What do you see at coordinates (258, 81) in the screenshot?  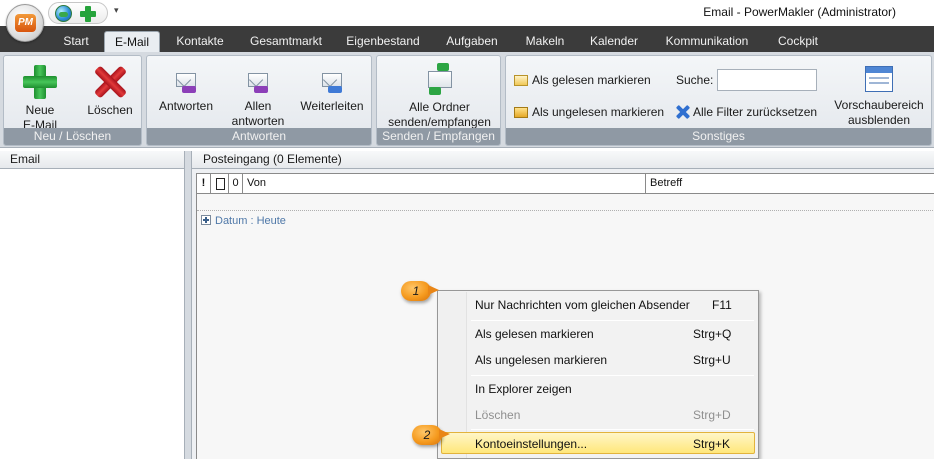 I see `reply-all-icon` at bounding box center [258, 81].